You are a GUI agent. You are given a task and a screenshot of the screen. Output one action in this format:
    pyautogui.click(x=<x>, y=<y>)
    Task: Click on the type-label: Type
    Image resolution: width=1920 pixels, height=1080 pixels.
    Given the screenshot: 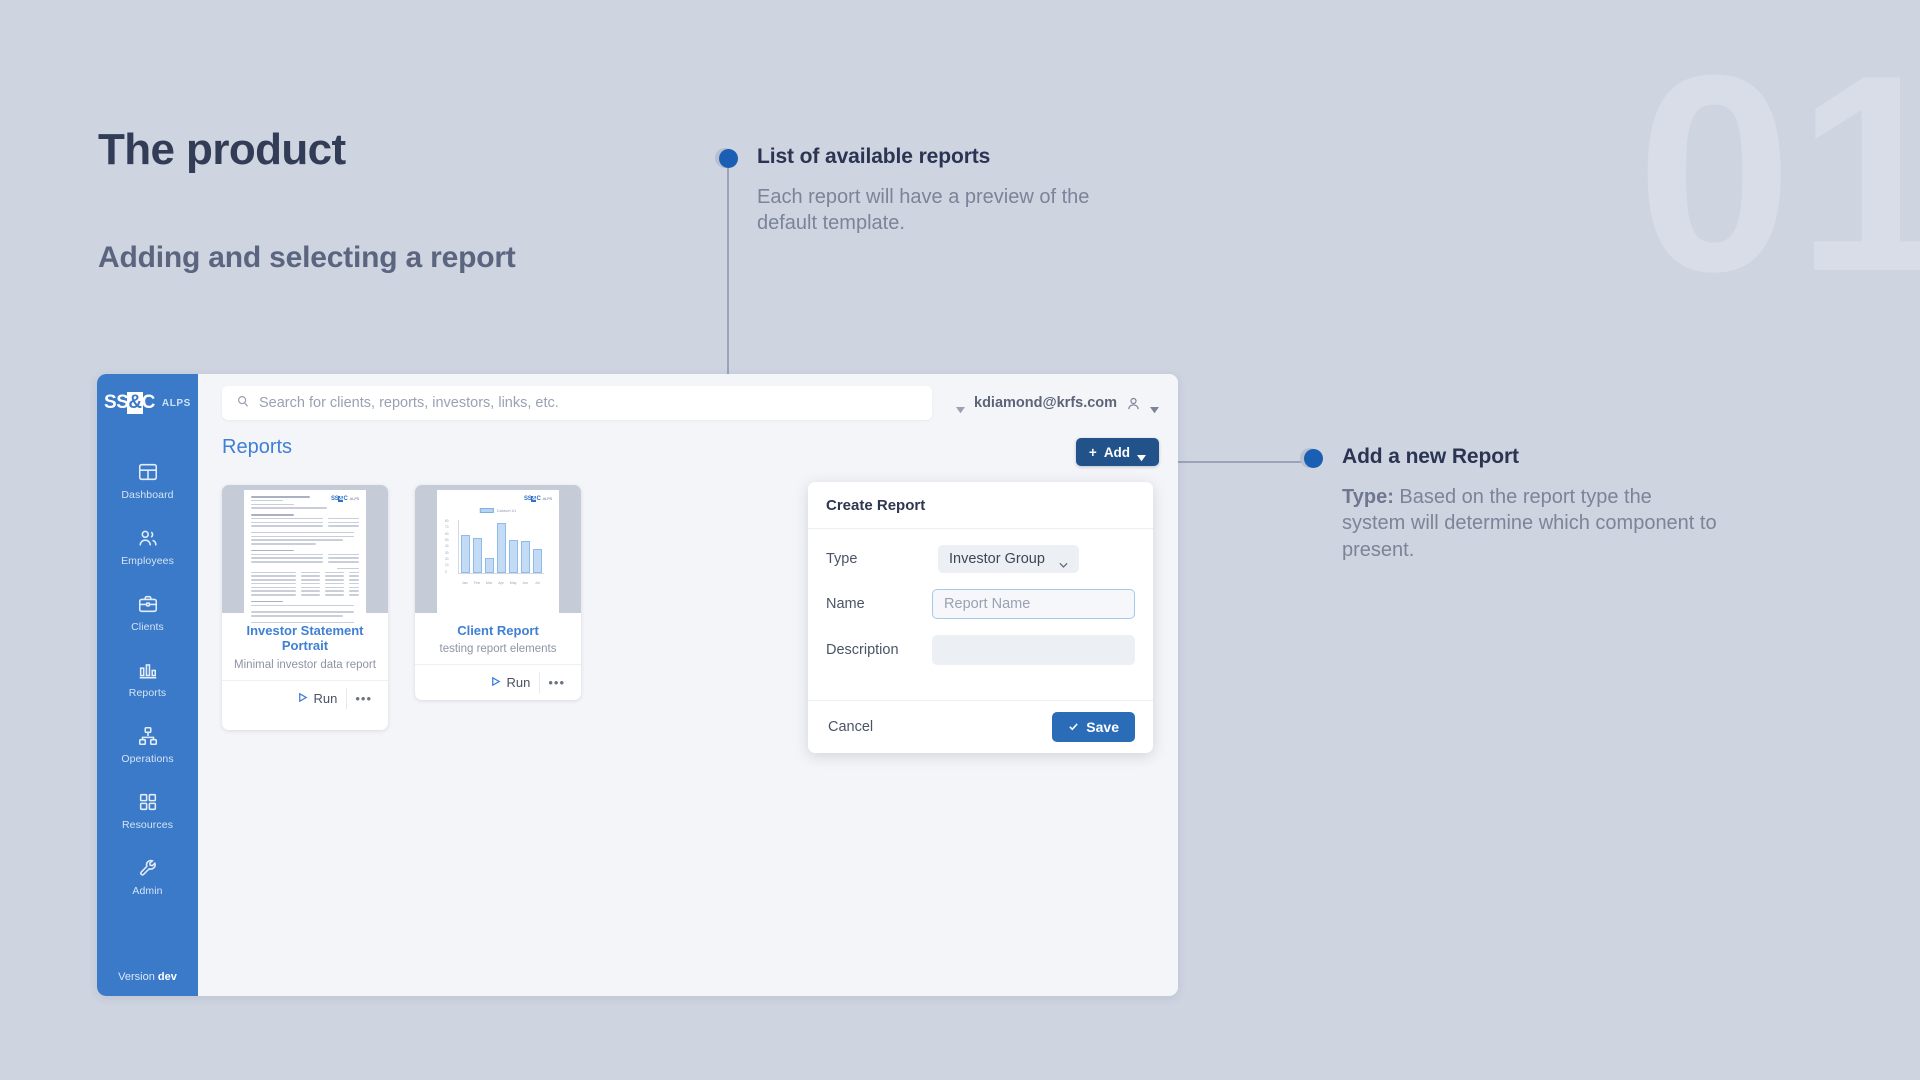 What is the action you would take?
    pyautogui.click(x=842, y=559)
    